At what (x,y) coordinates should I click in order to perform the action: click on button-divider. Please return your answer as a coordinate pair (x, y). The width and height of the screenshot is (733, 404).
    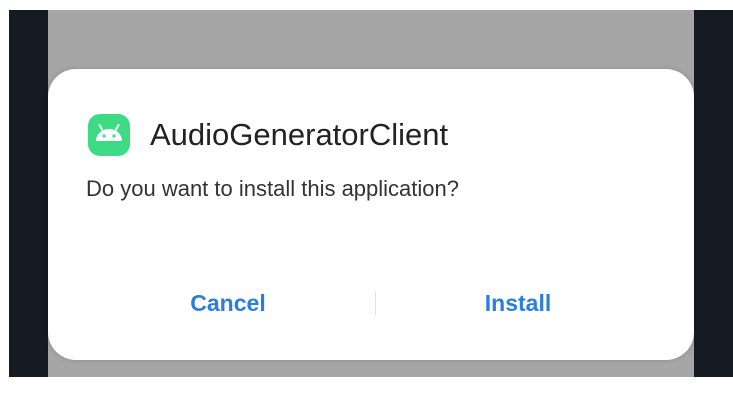
    Looking at the image, I should click on (375, 303).